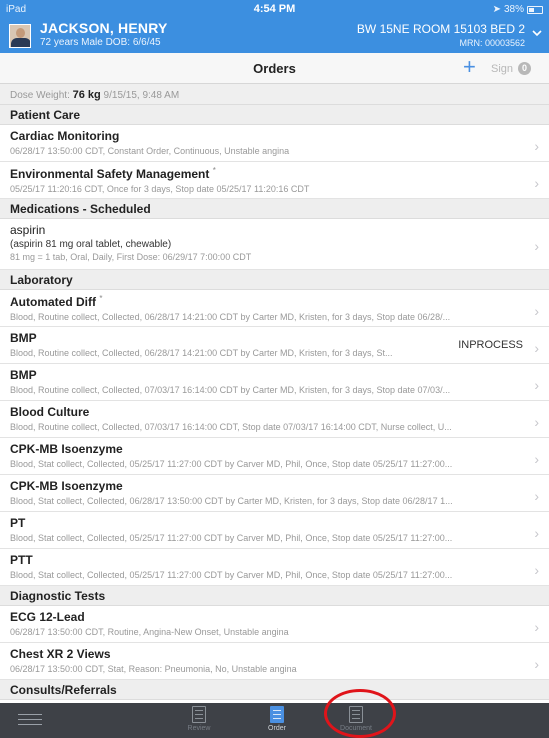 This screenshot has width=549, height=738. I want to click on order-name-wrap: Environmental Safety Management *, so click(264, 173).